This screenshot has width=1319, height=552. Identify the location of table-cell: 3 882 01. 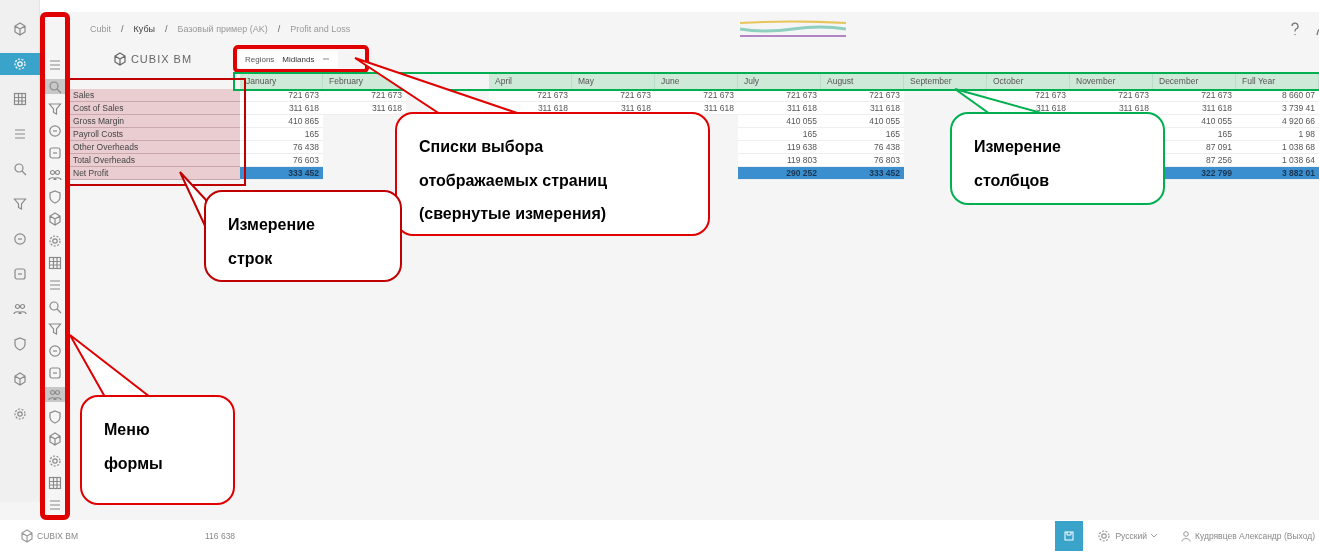
(1277, 173).